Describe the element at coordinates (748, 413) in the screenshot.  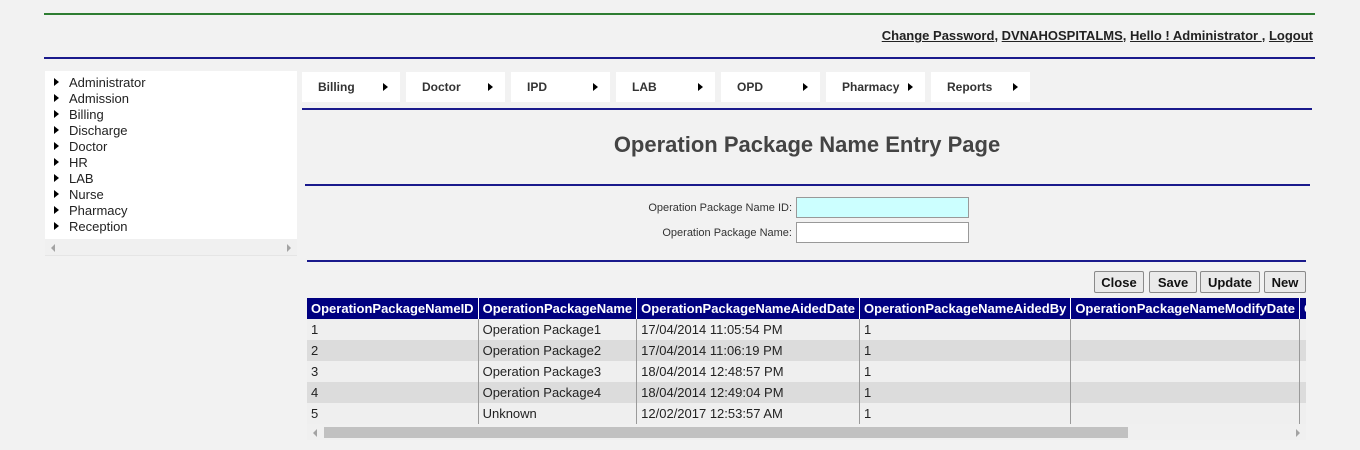
I see `cell-aided-date: 12/02/2017 12:53:57 AM` at that location.